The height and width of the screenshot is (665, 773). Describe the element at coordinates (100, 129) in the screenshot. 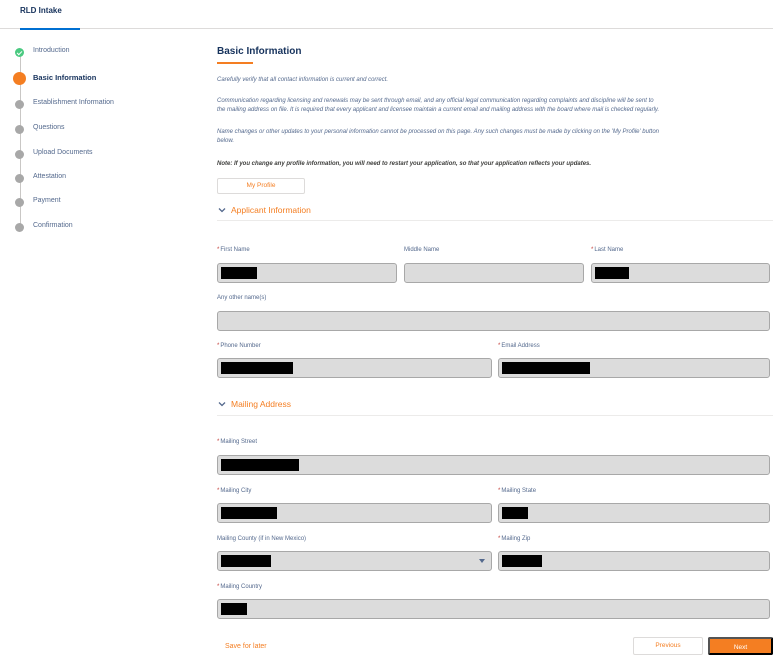

I see `step-questions: Questions` at that location.